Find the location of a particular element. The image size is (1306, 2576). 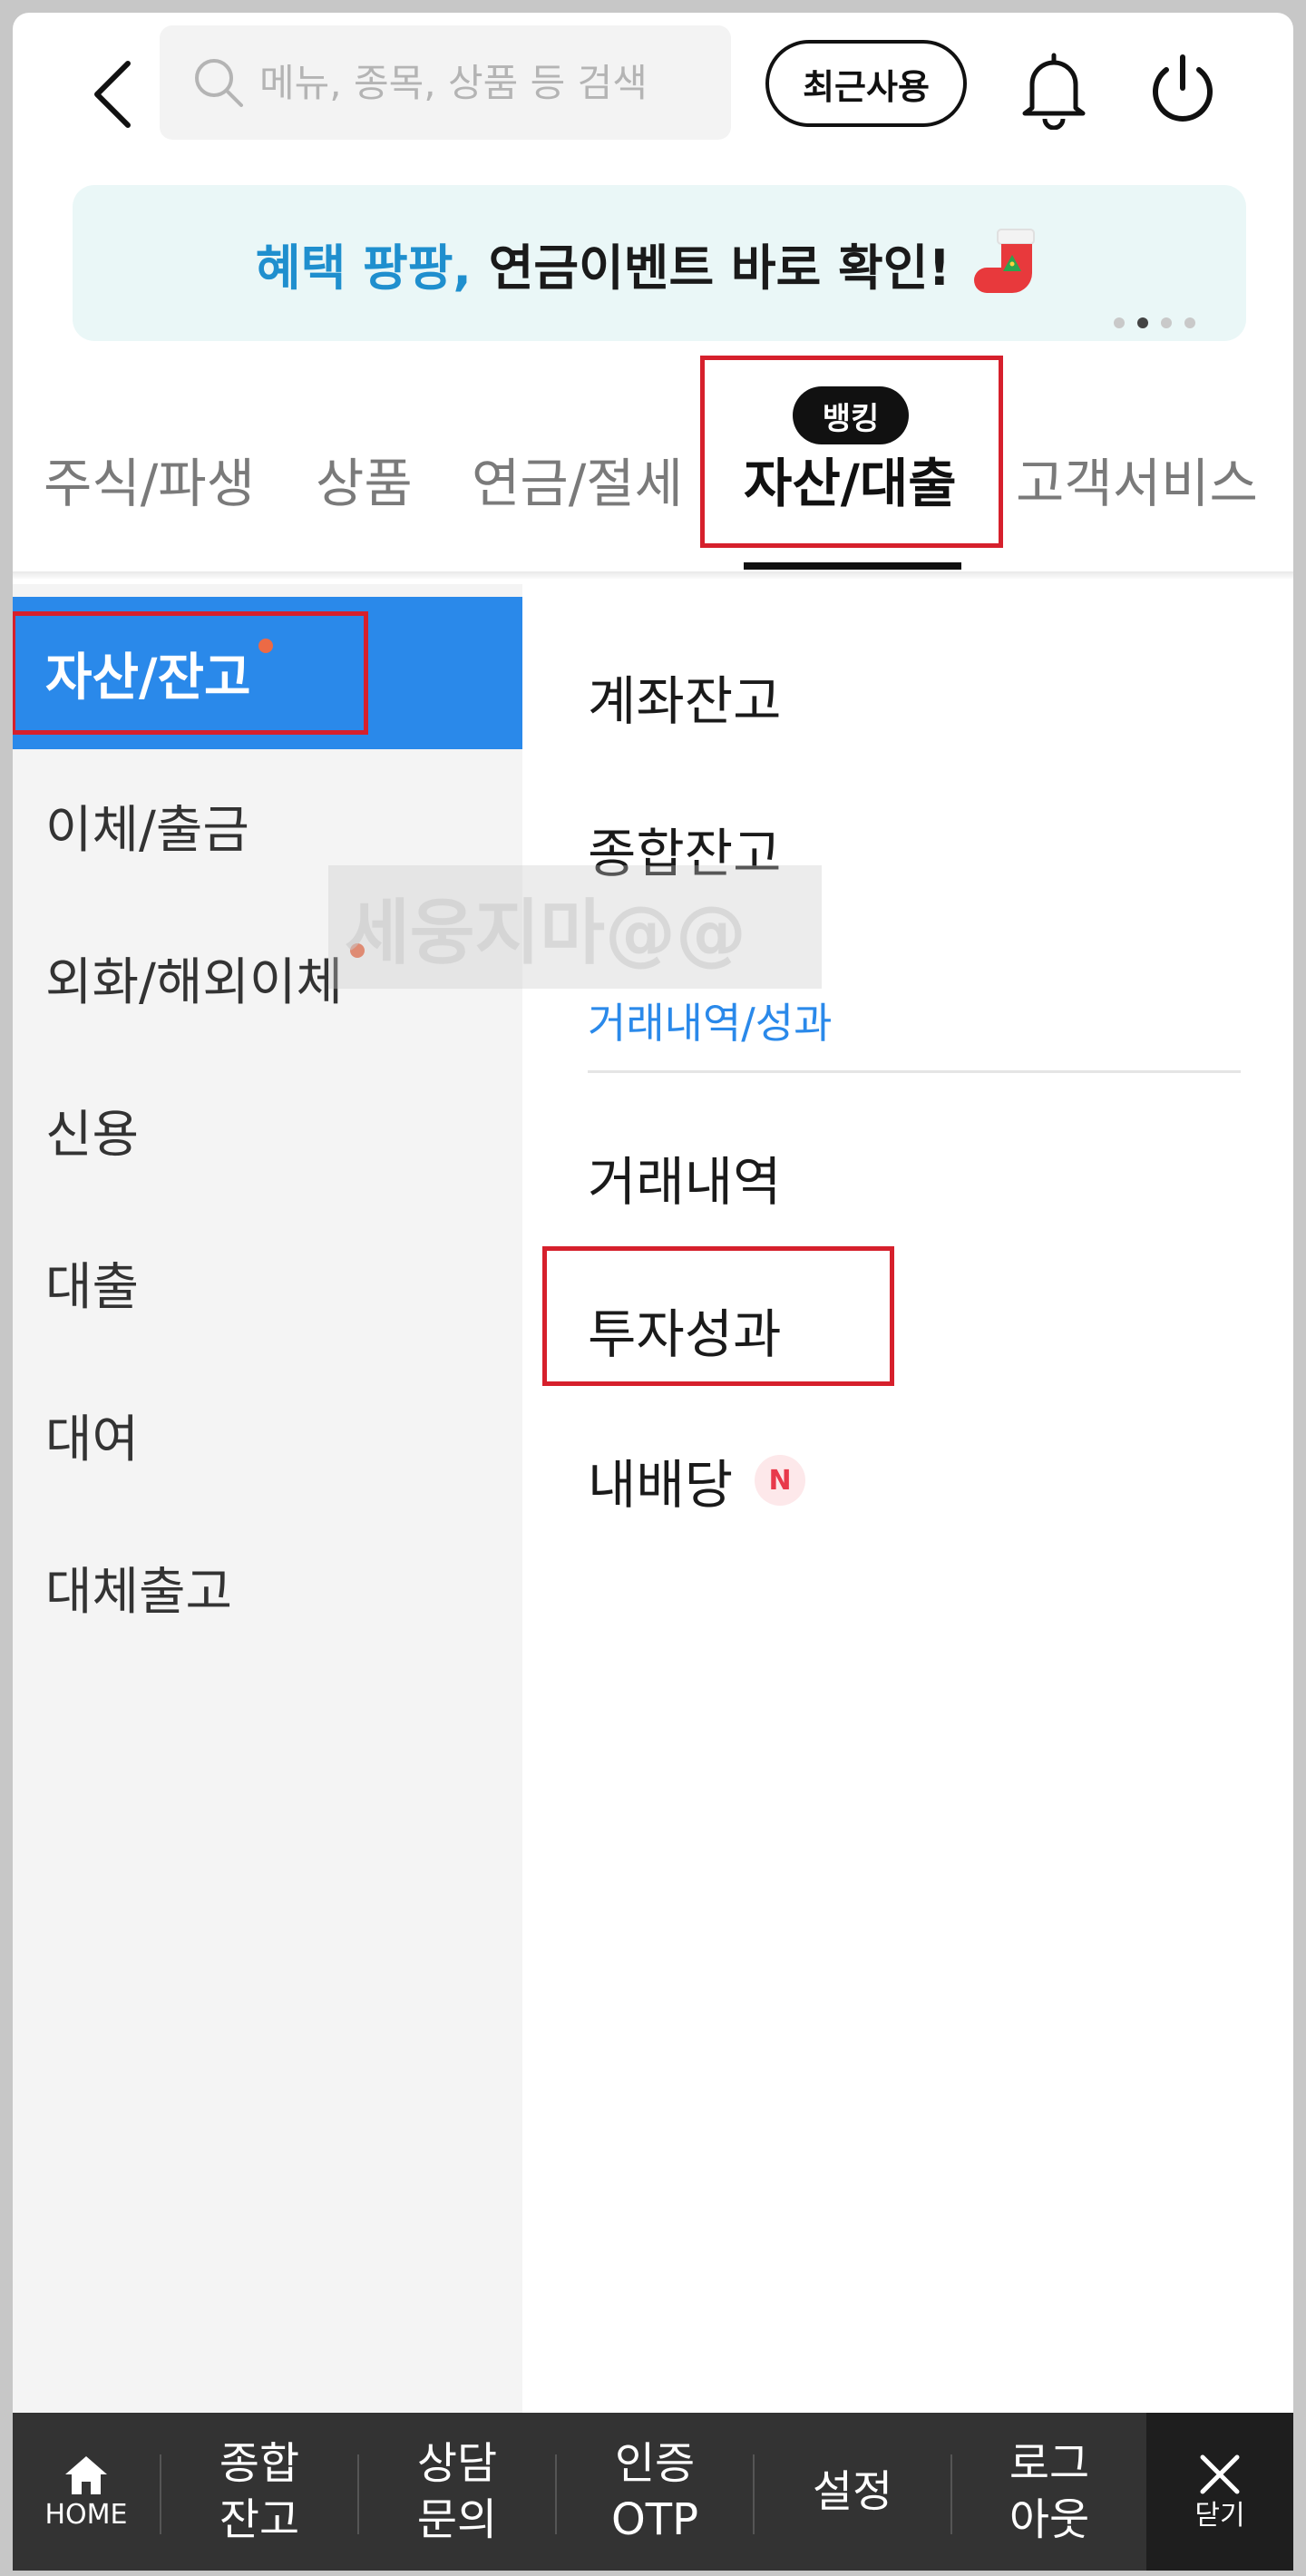

category-tabs: 주식/파생 상품 연금/절세 뱅킹 자산/대출 고객서비스 is located at coordinates (653, 468).